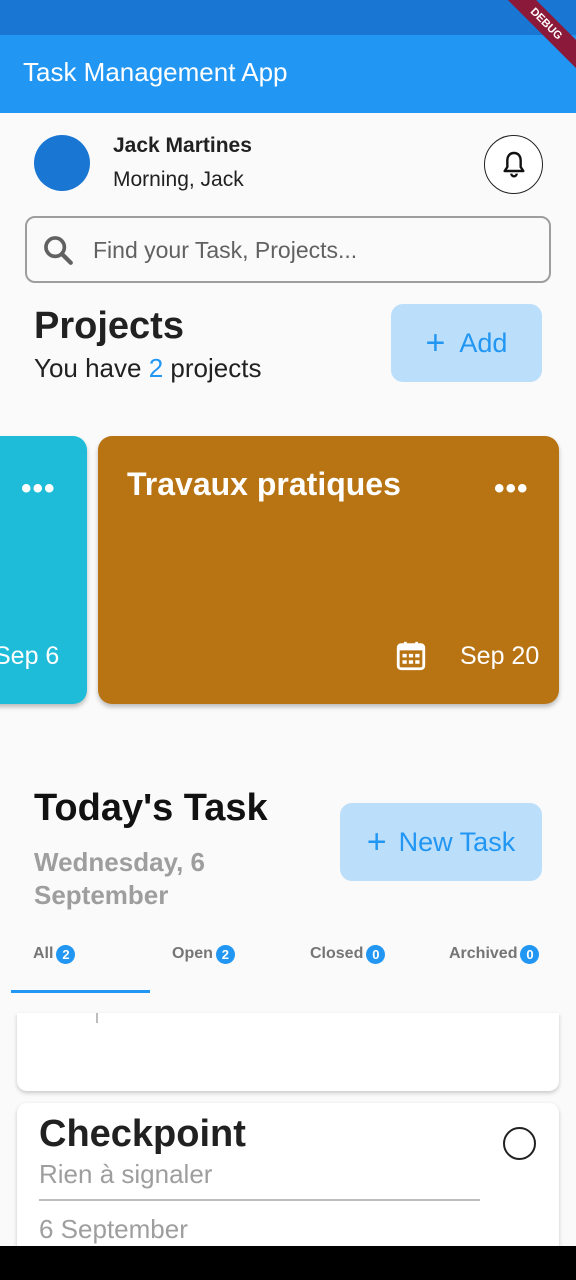  Describe the element at coordinates (483, 342) in the screenshot. I see `add-project-label: Add` at that location.